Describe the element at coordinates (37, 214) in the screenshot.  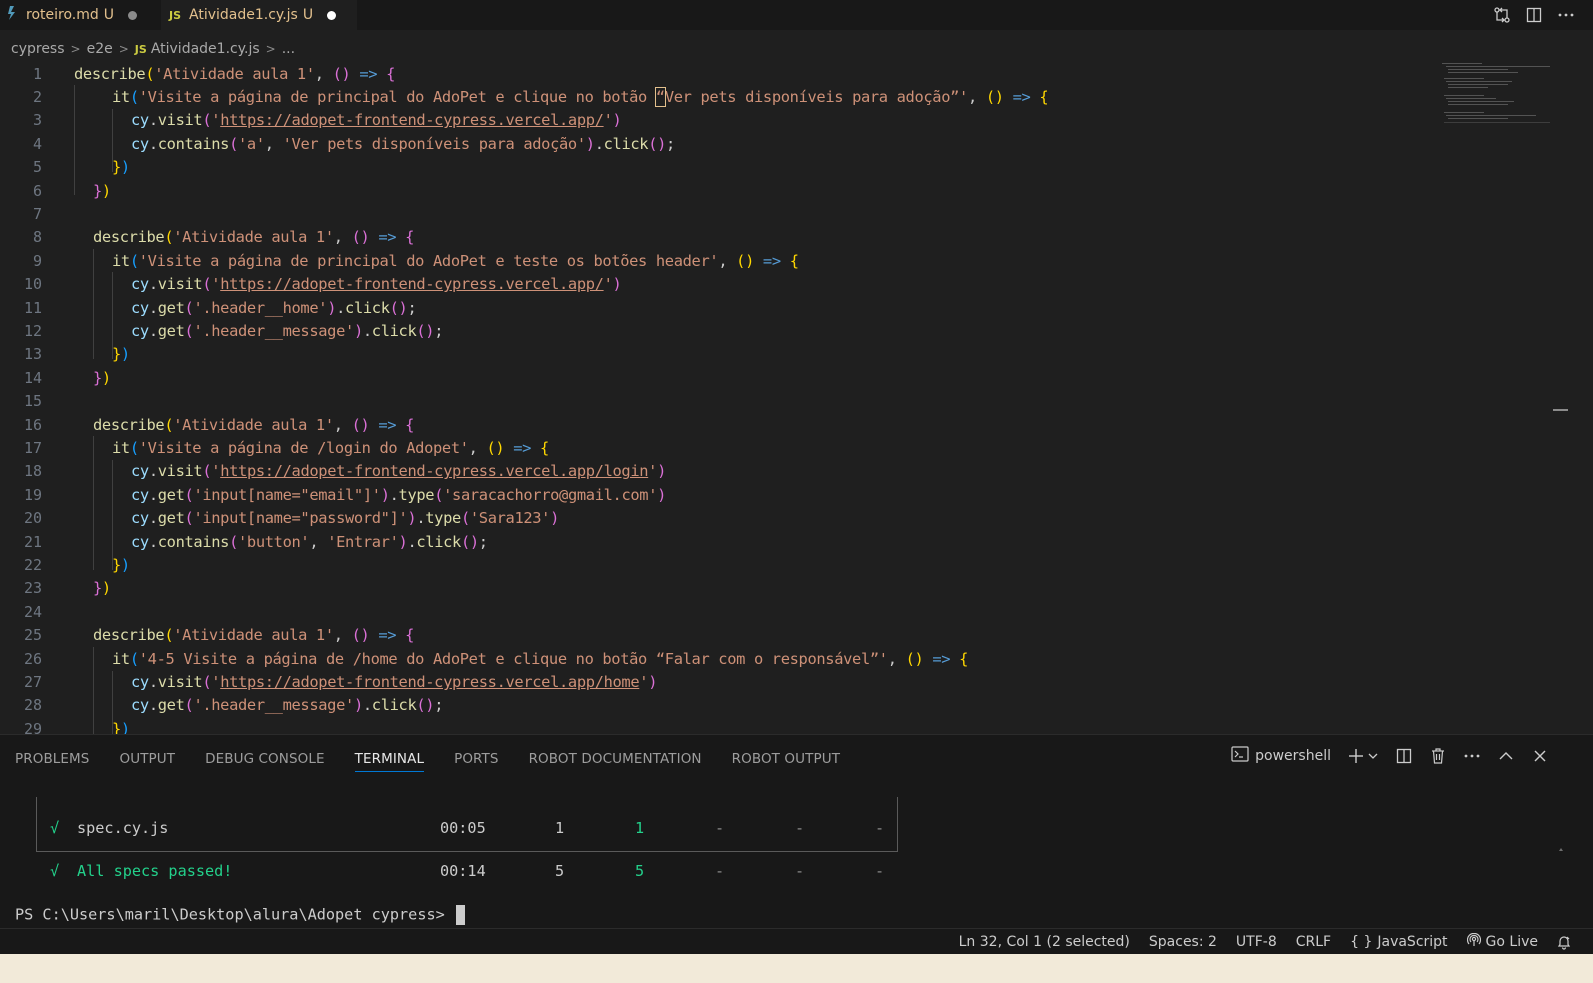
I see `line-number: 7` at that location.